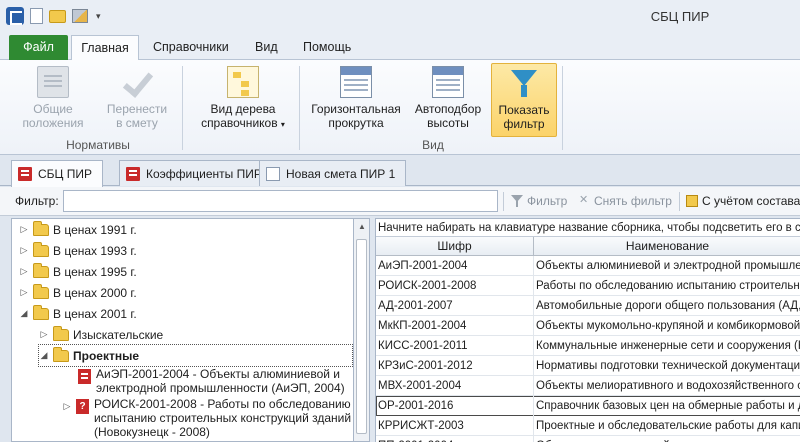 This screenshot has width=800, height=442. I want to click on scroll-thumb, so click(361, 336).